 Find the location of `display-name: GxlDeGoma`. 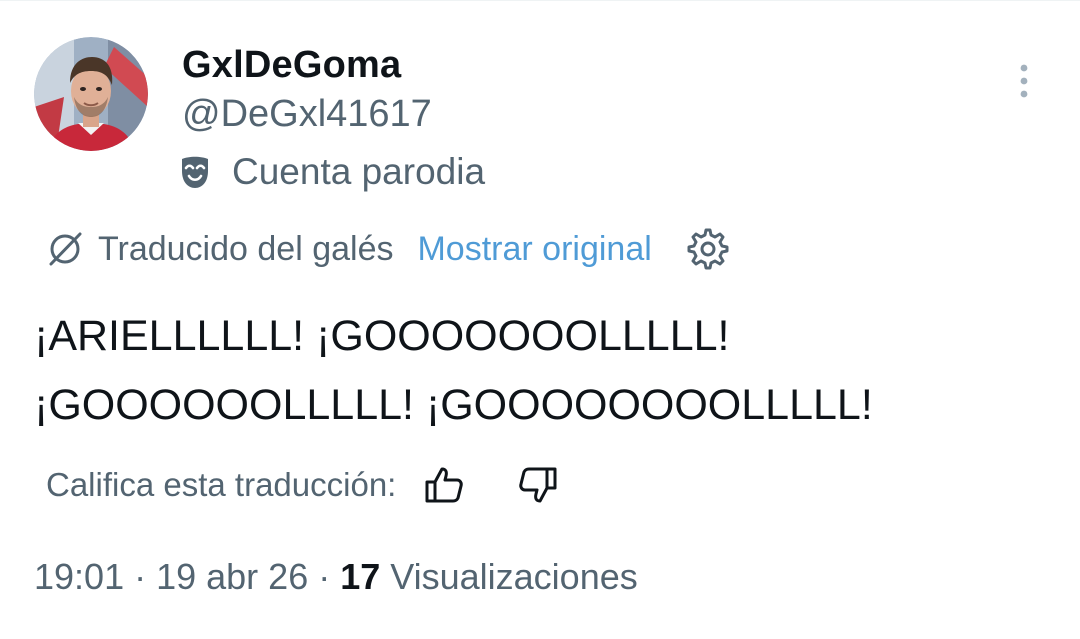

display-name: GxlDeGoma is located at coordinates (291, 65).